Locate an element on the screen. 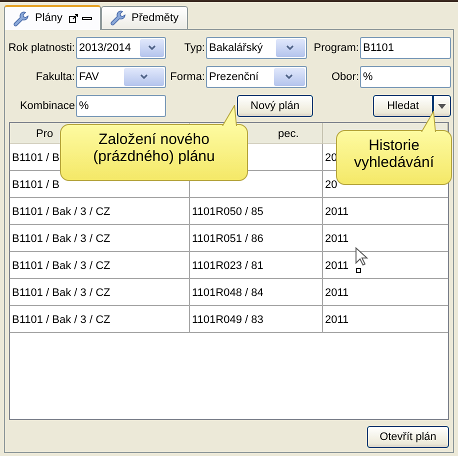 This screenshot has height=456, width=458. dropdown: FAV is located at coordinates (121, 77).